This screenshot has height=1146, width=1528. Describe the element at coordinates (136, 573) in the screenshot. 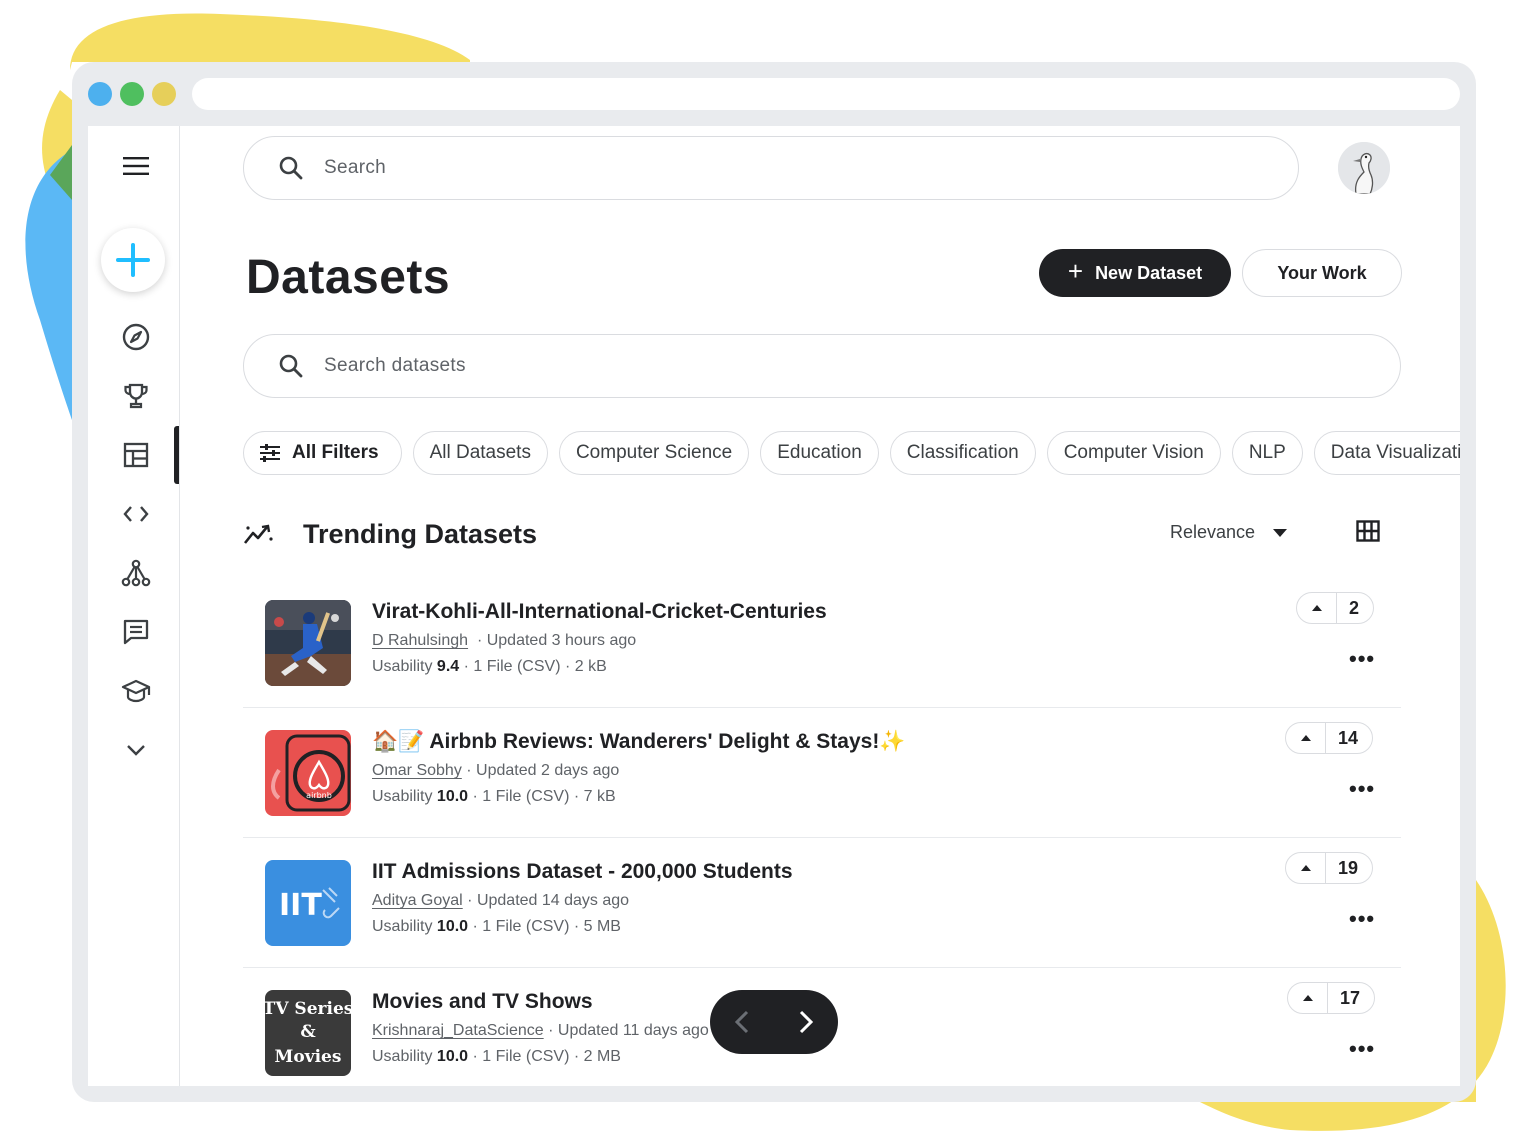

I see `models-icon` at that location.